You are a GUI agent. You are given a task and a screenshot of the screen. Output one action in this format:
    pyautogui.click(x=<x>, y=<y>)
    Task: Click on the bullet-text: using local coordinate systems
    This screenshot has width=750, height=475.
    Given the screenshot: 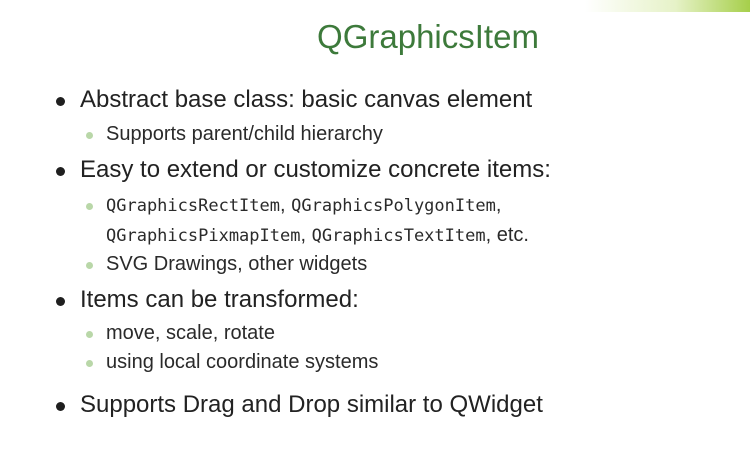 What is the action you would take?
    pyautogui.click(x=242, y=362)
    